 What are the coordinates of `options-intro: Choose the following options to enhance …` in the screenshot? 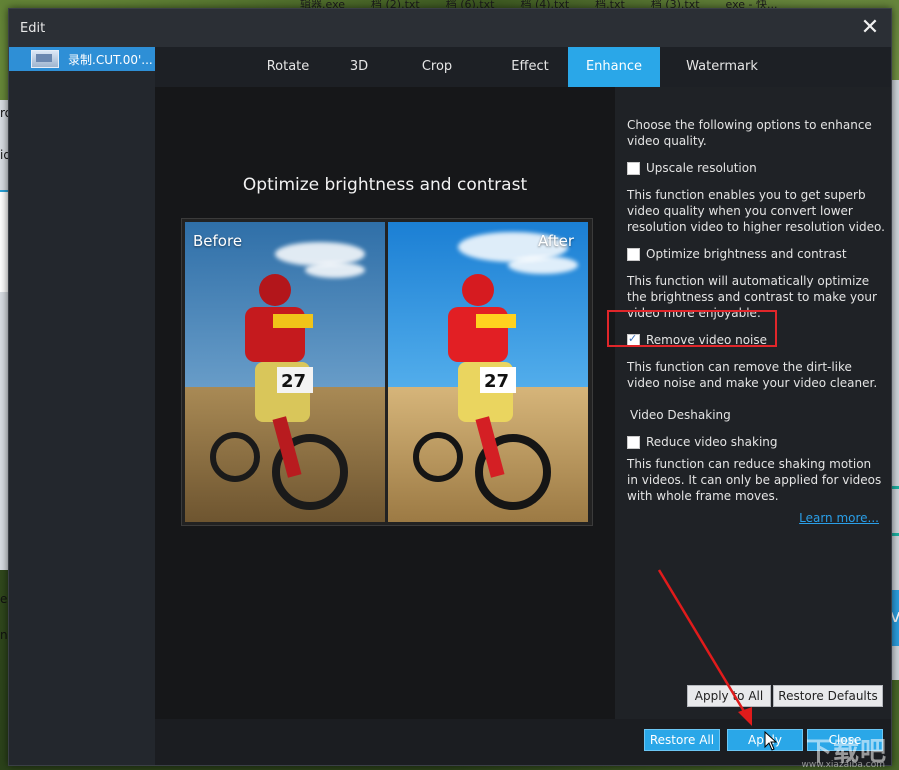 It's located at (749, 133).